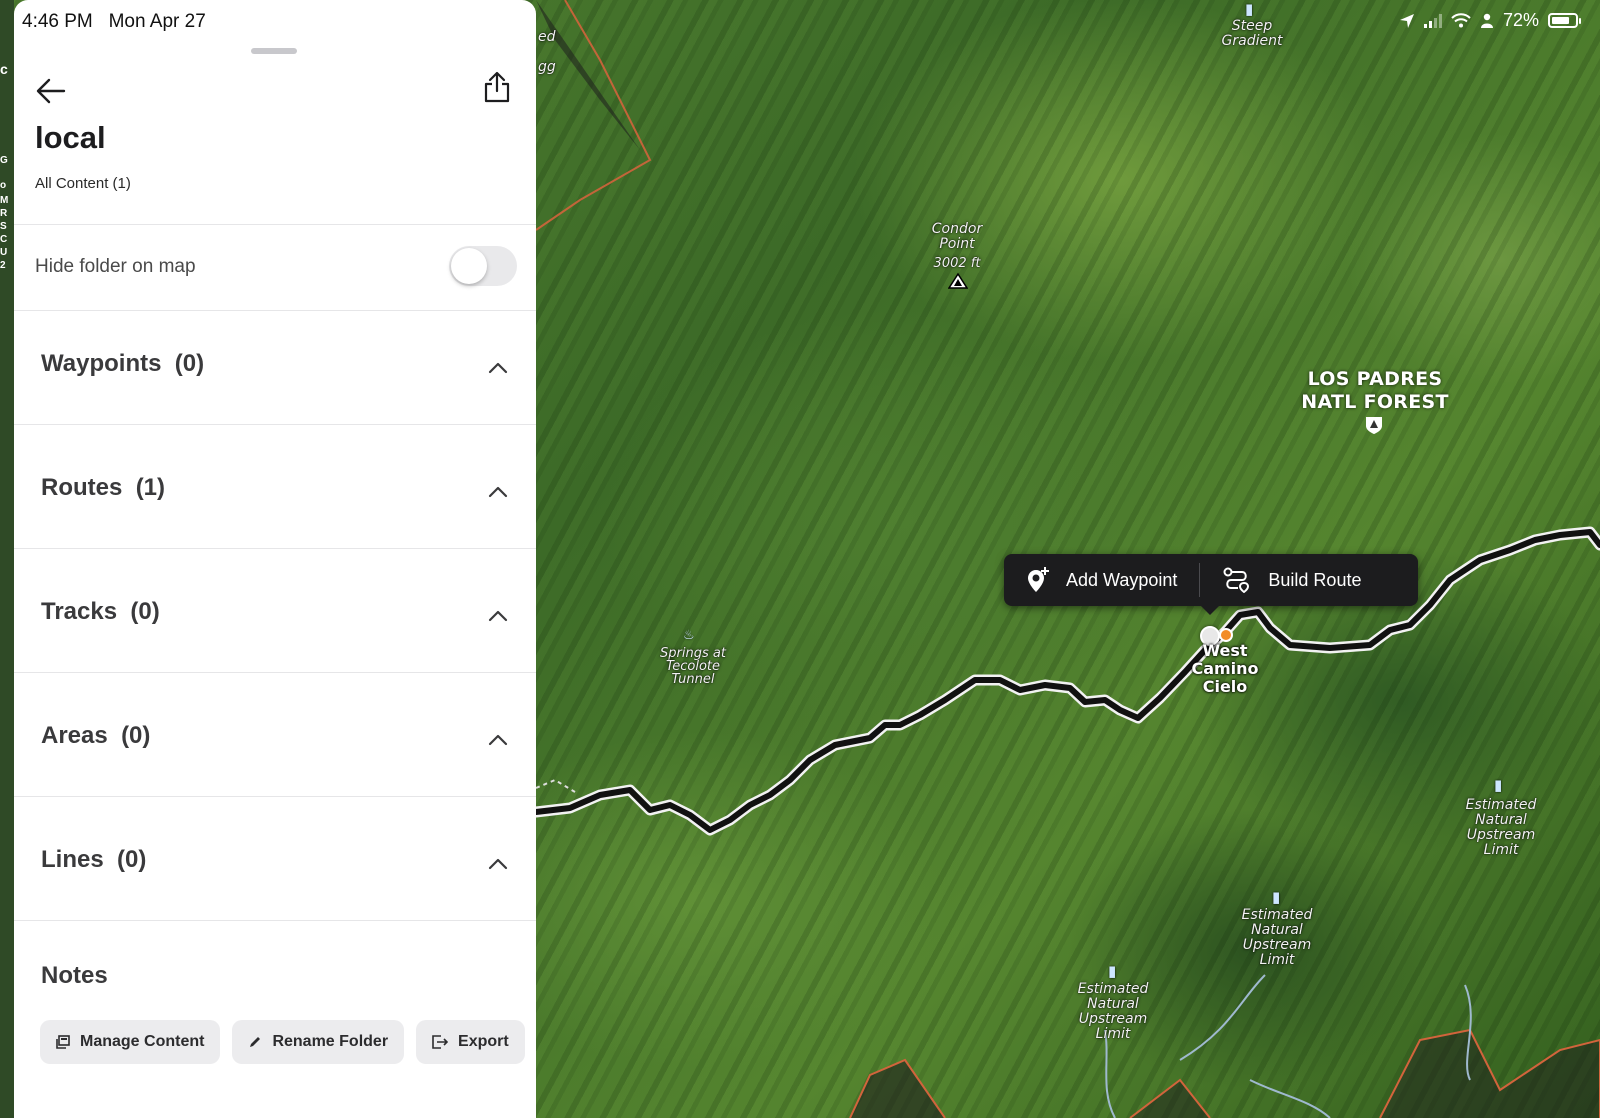 The width and height of the screenshot is (1600, 1118). I want to click on gradient-icon: ▮, so click(1249, 9).